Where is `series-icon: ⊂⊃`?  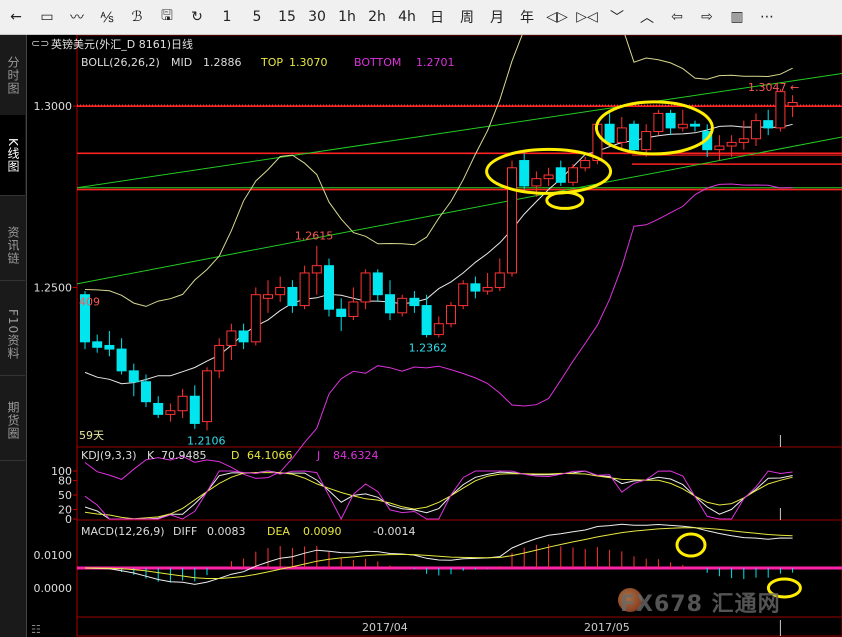 series-icon: ⊂⊃ is located at coordinates (40, 43).